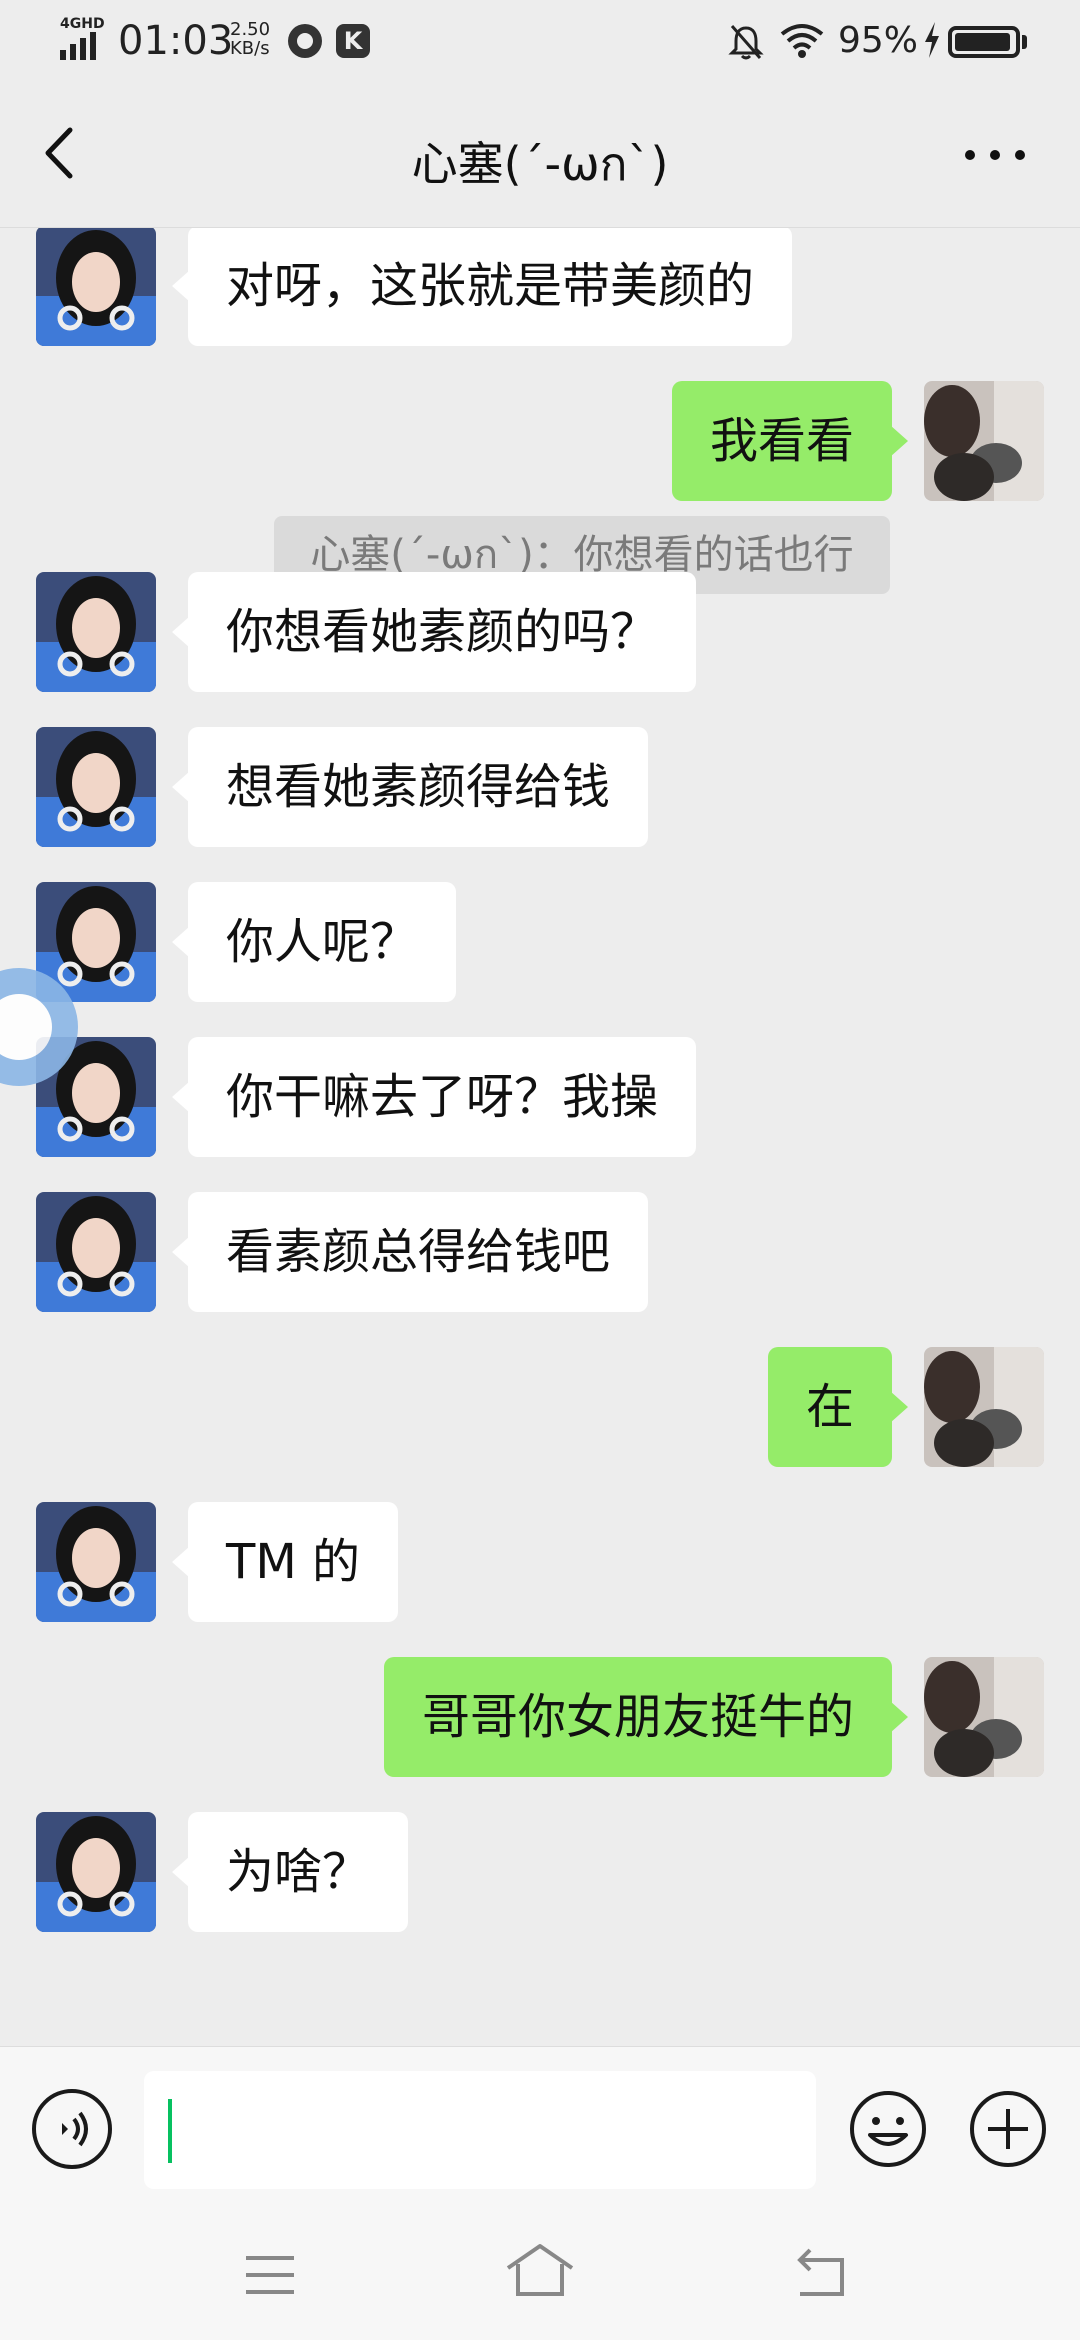 The image size is (1080, 2340). I want to click on plus-button, so click(1008, 2129).